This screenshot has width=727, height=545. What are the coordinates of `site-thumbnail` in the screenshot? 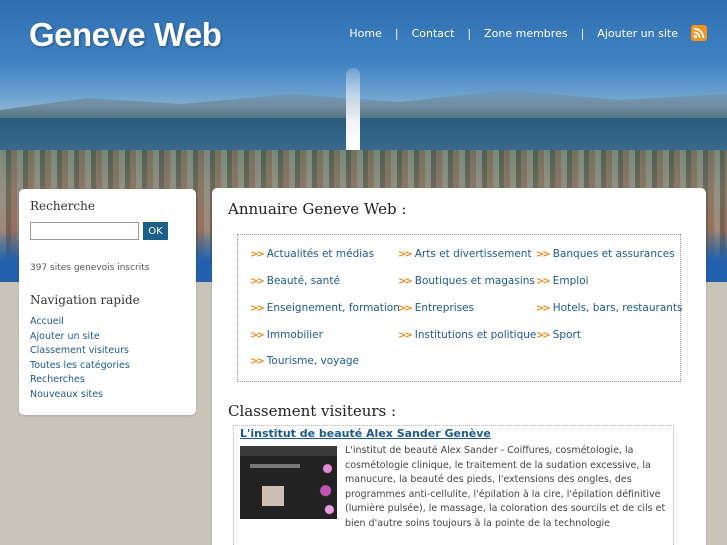 It's located at (288, 482).